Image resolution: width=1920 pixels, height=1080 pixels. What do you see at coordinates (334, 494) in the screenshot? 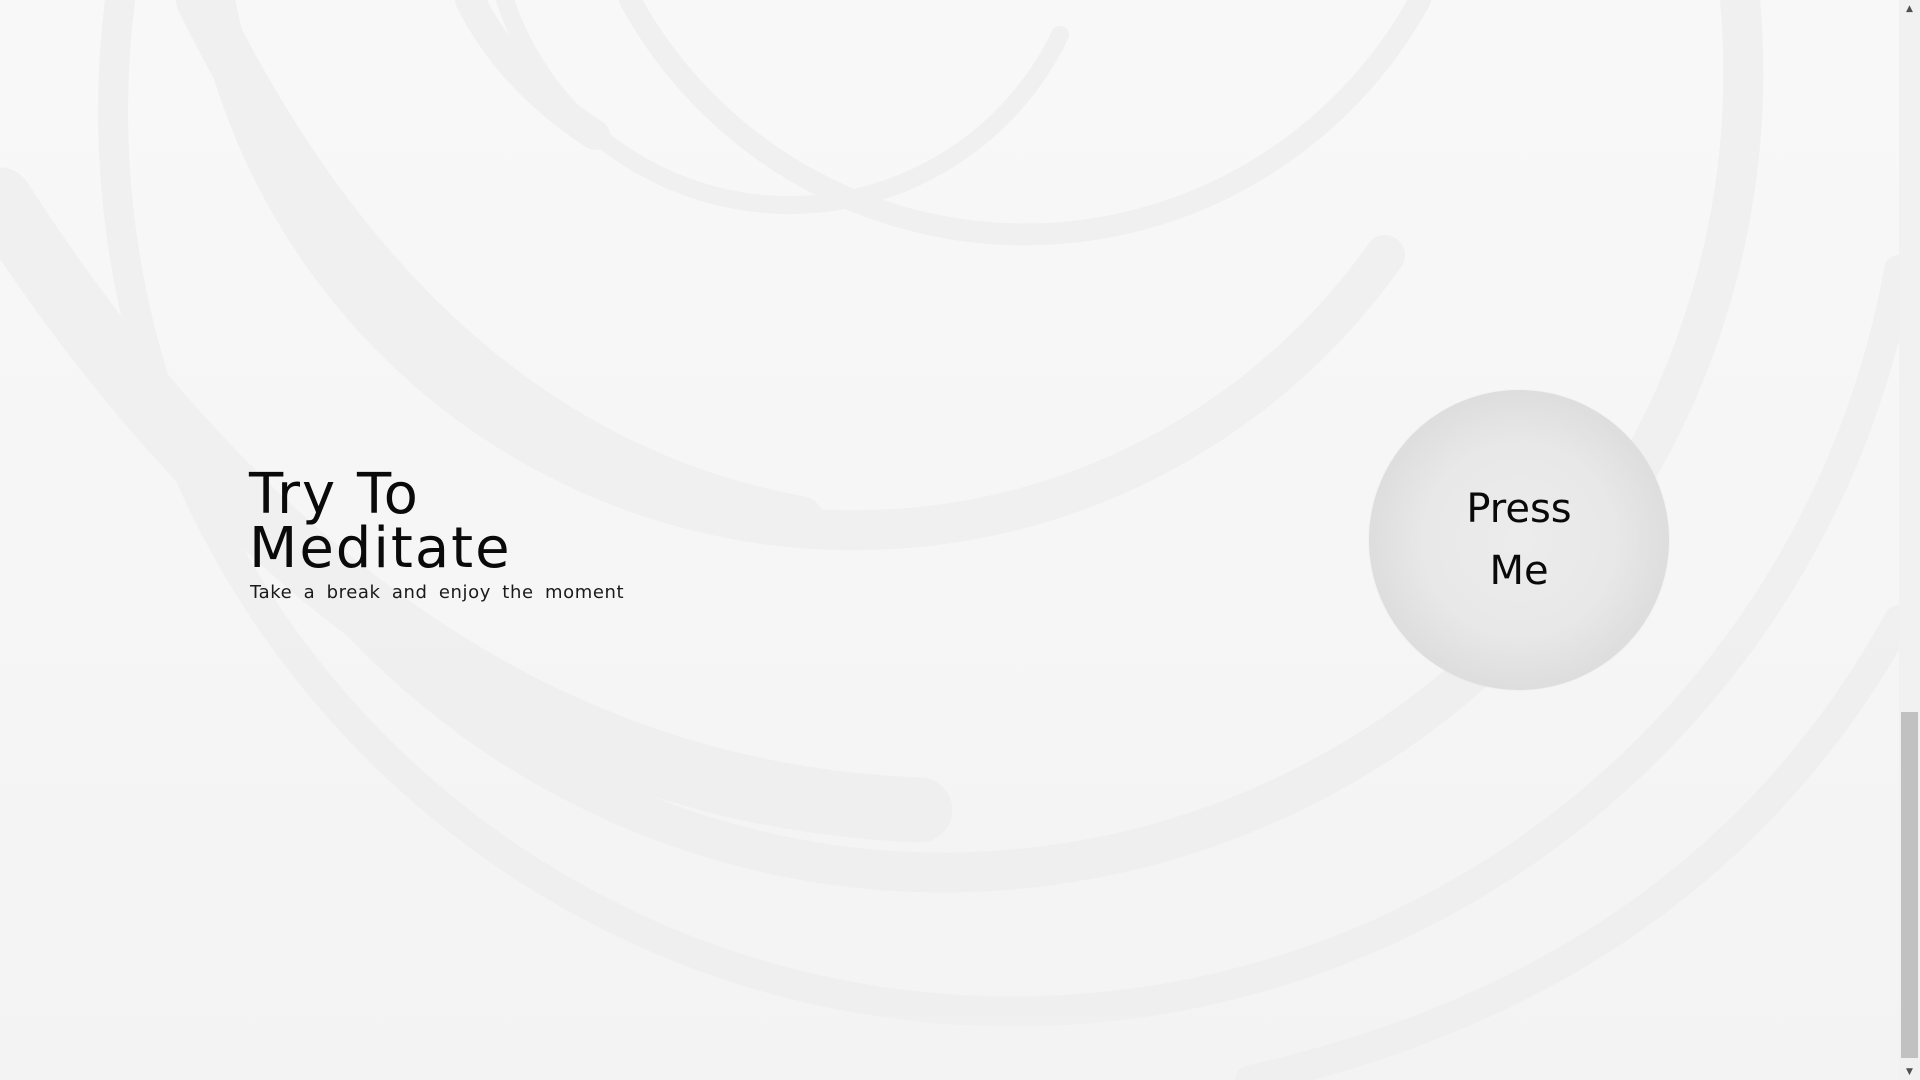
I see `title-line-1: Try To` at bounding box center [334, 494].